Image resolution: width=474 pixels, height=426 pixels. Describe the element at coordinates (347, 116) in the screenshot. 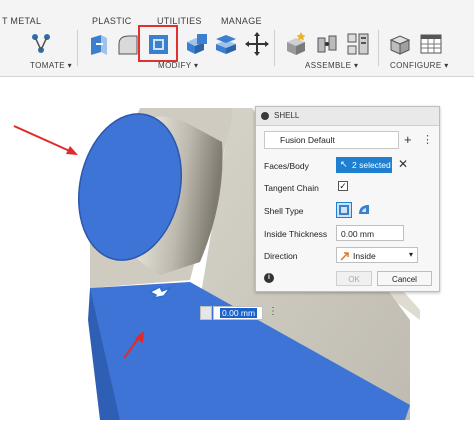

I see `dialog-header: SHELL` at that location.